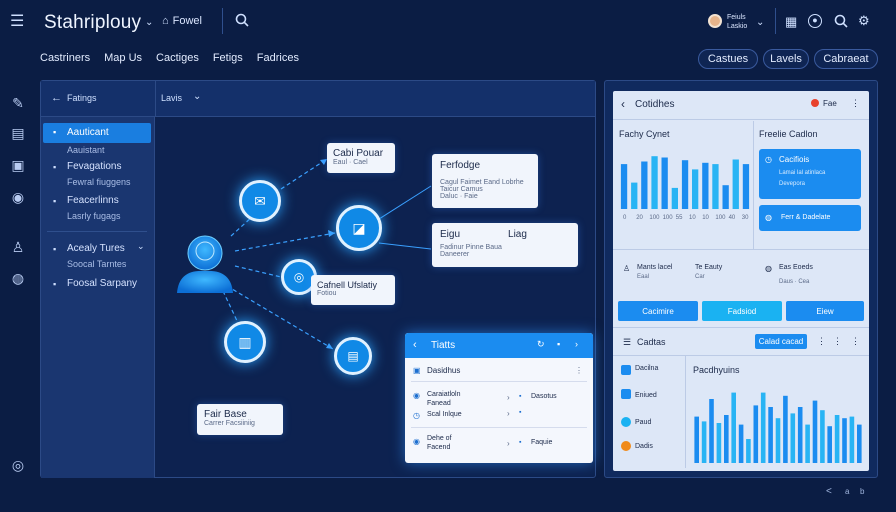  I want to click on chat-icon: ◉, so click(18, 197).